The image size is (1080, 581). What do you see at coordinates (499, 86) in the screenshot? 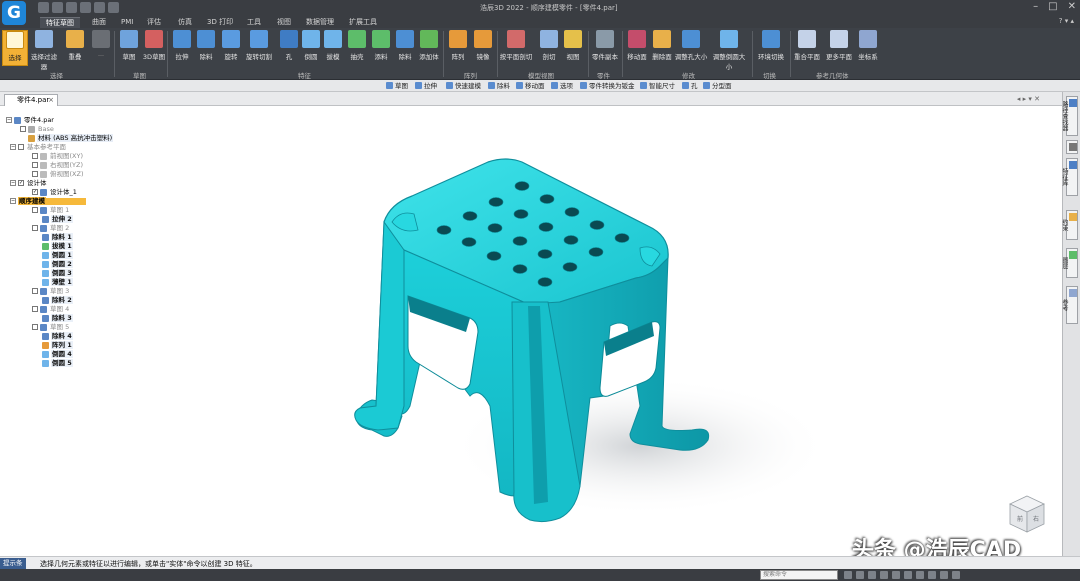
I see `cmd-cut: 除料` at bounding box center [499, 86].